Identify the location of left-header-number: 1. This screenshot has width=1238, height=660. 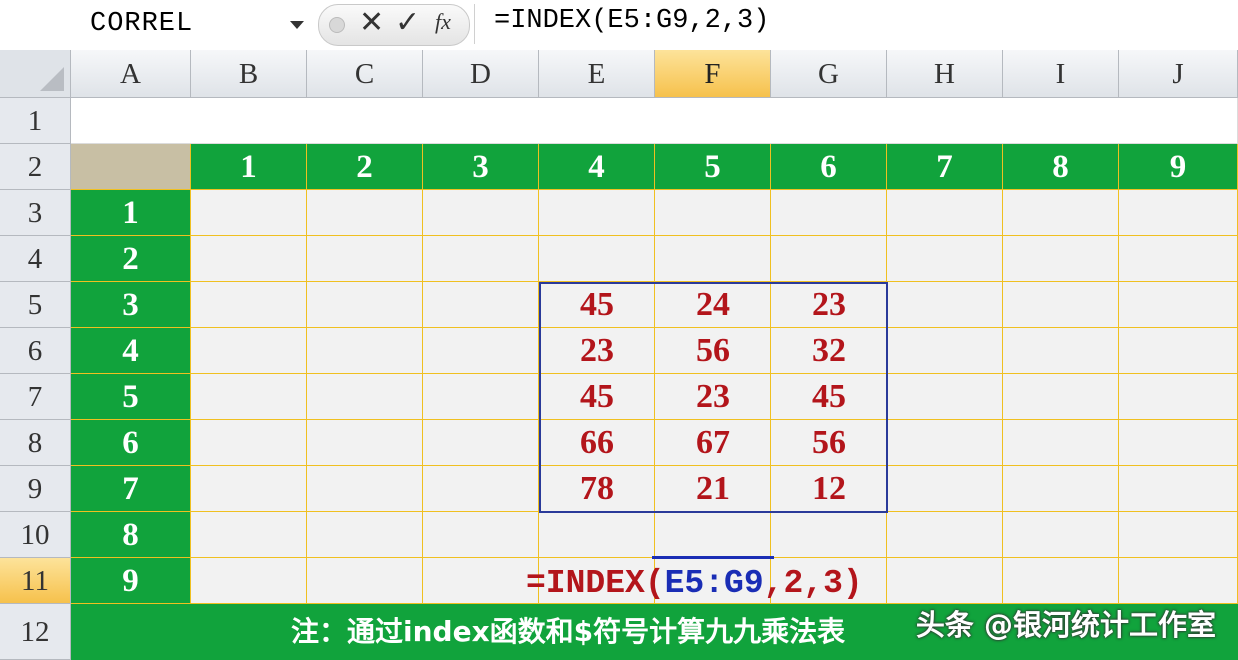
(131, 213).